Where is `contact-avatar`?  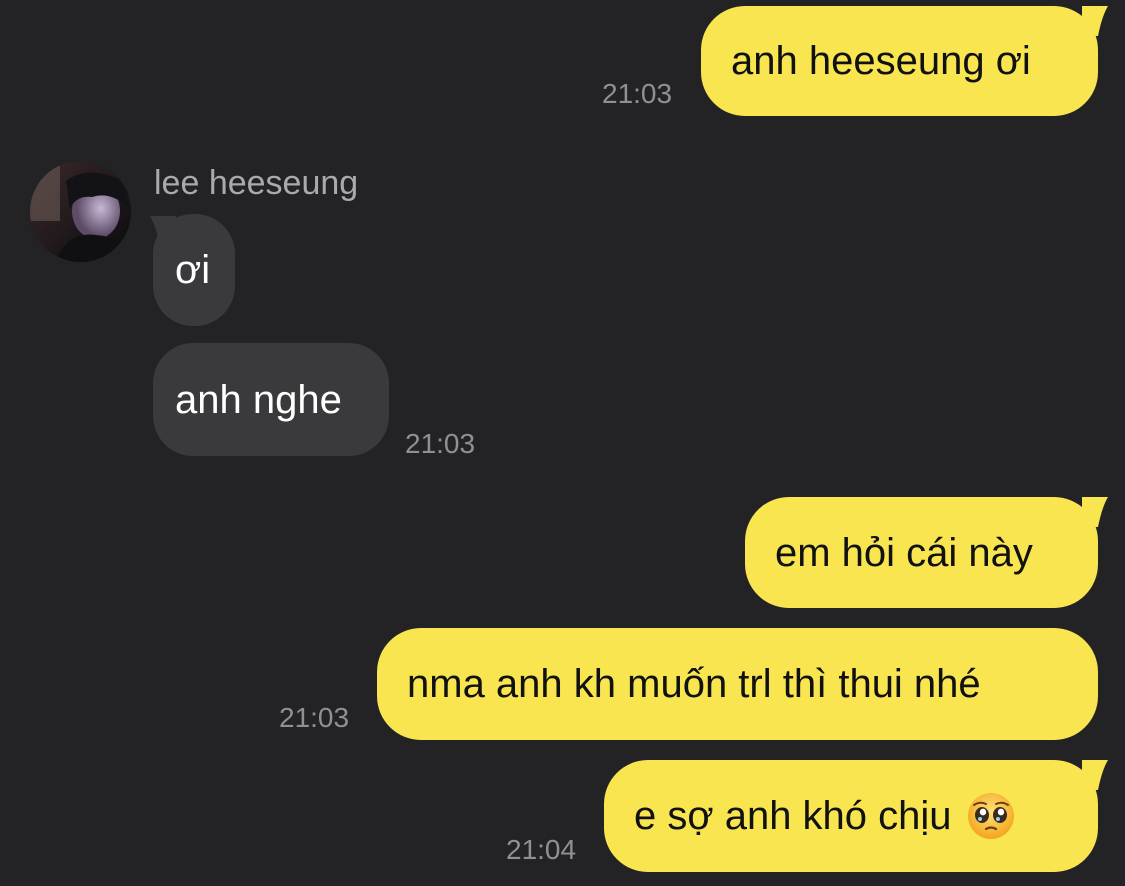 contact-avatar is located at coordinates (80, 211).